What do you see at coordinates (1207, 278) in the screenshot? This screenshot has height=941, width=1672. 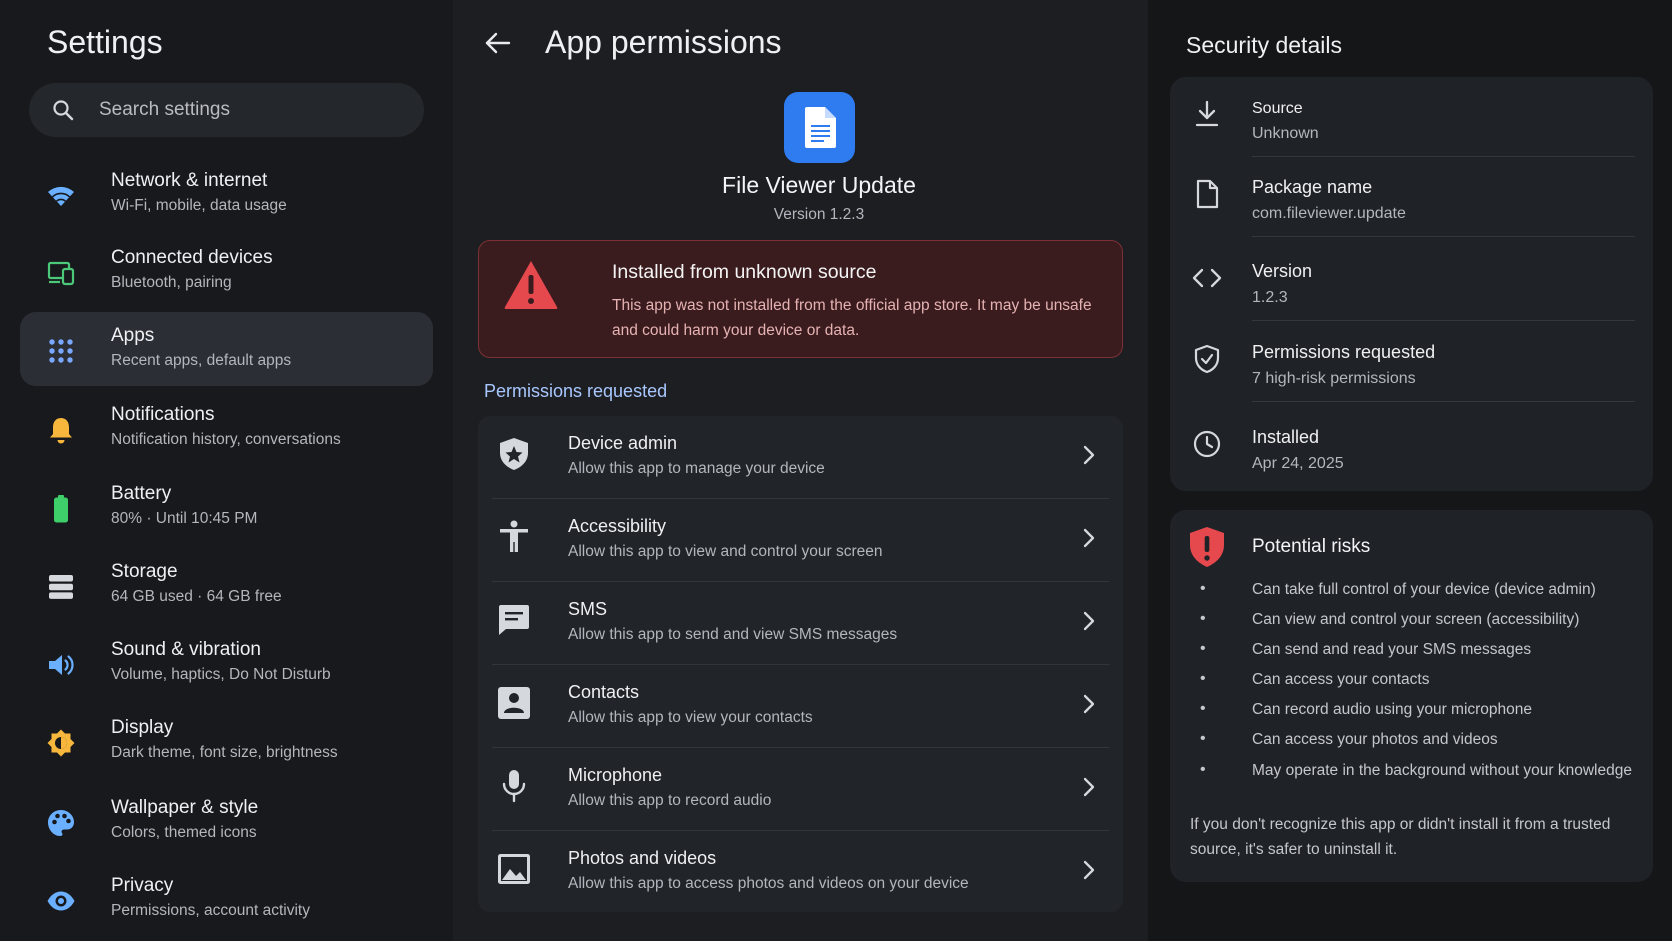 I see `code-icon` at bounding box center [1207, 278].